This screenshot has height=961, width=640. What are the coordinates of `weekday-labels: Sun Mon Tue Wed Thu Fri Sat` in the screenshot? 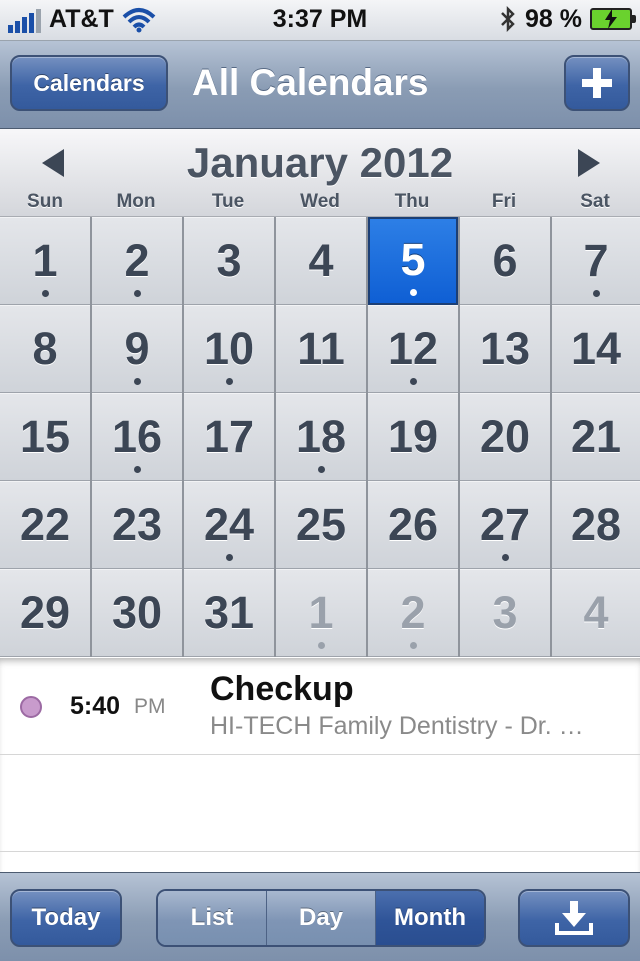 It's located at (320, 202).